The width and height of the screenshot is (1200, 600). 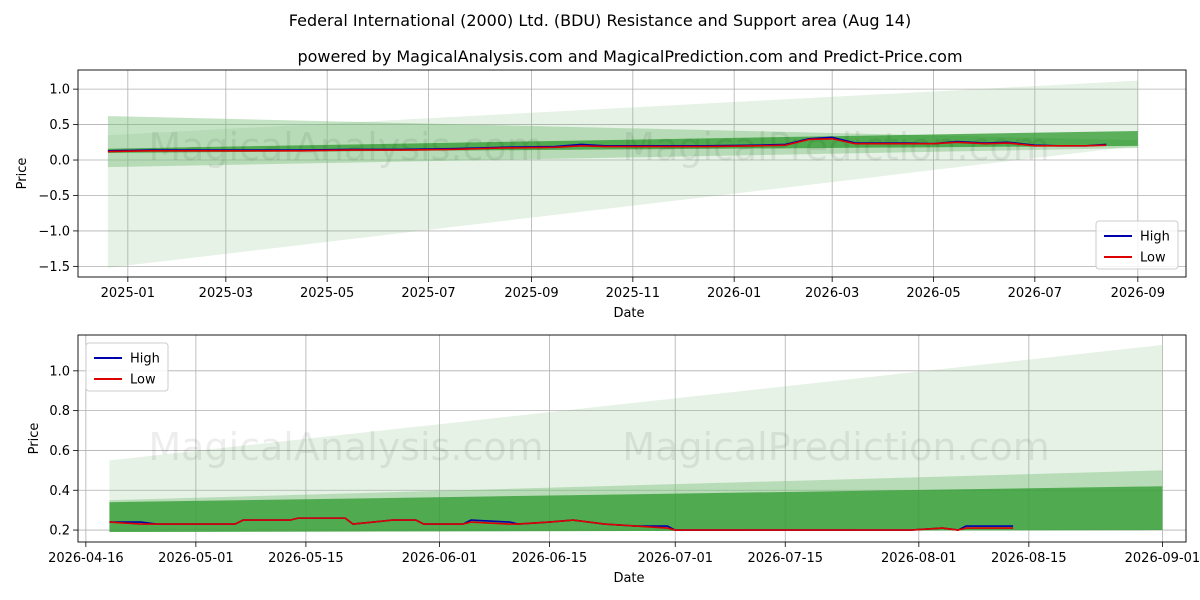 I want to click on y-tick-label: 0.8, so click(x=59, y=411).